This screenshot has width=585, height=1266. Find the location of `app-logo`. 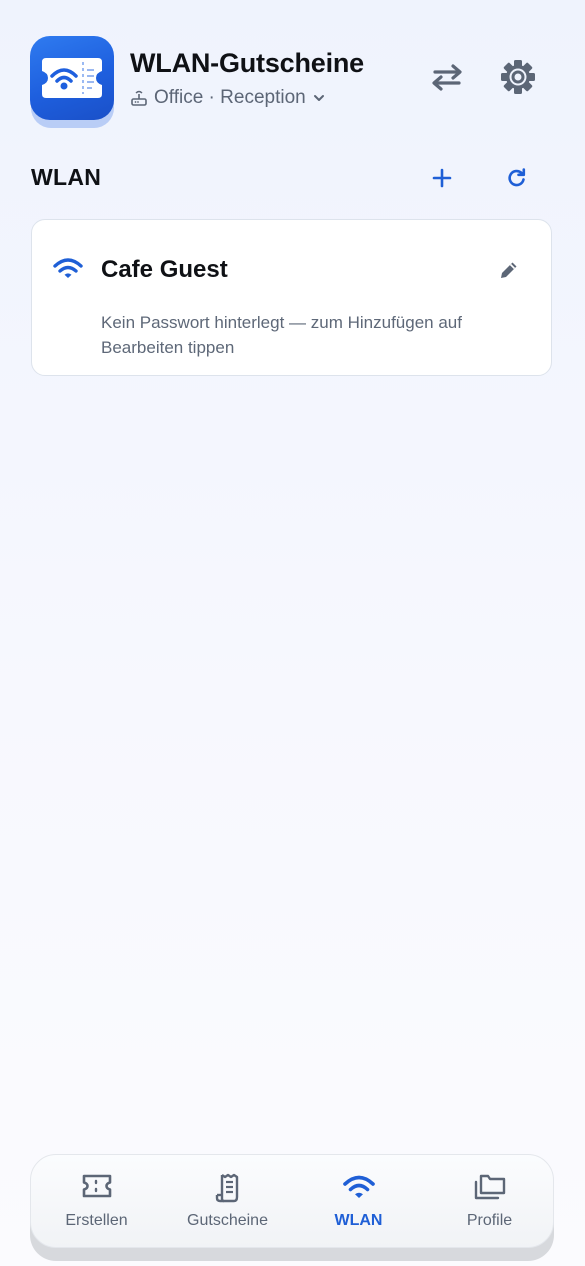

app-logo is located at coordinates (72, 78).